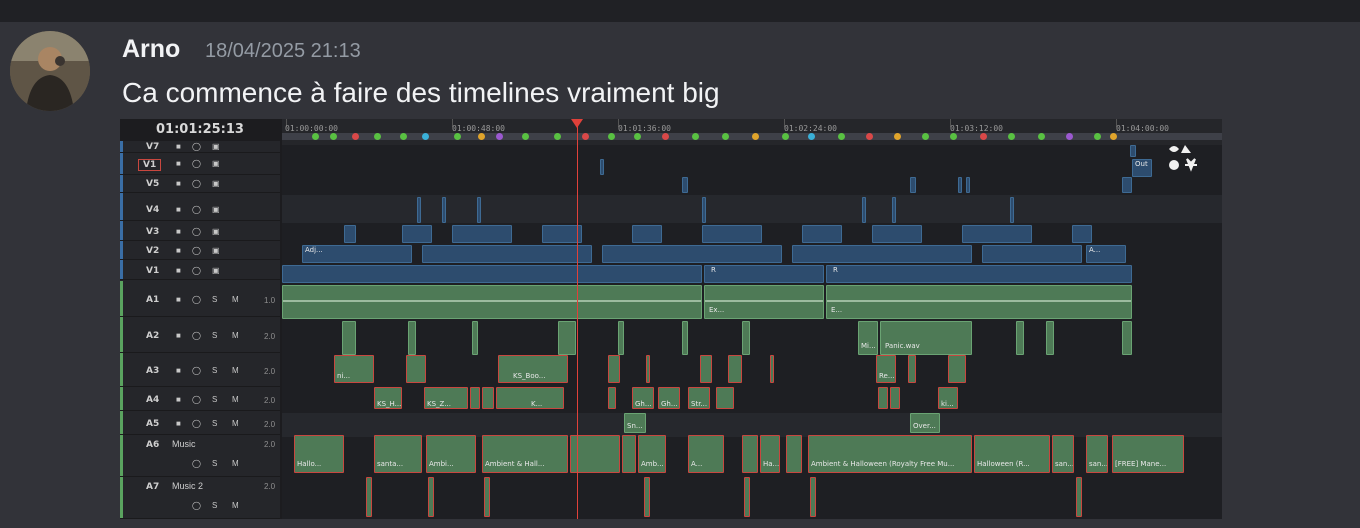  I want to click on video-clip: Out, so click(1142, 168).